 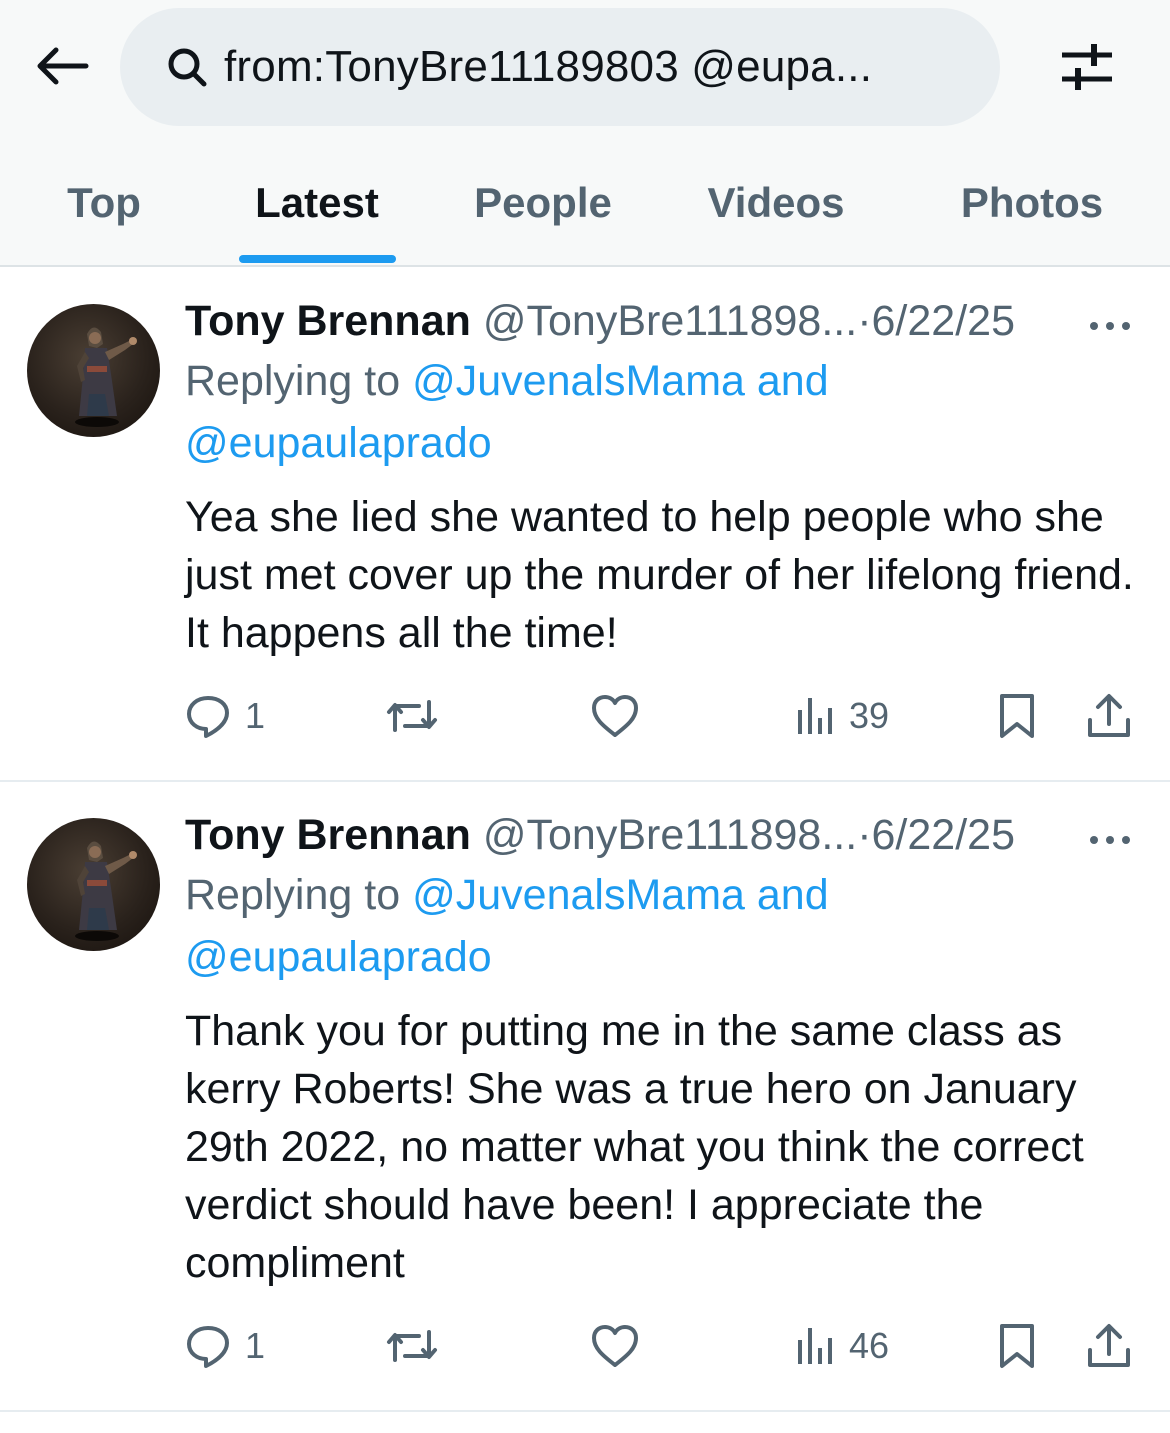 I want to click on views-button: 39, so click(x=842, y=716).